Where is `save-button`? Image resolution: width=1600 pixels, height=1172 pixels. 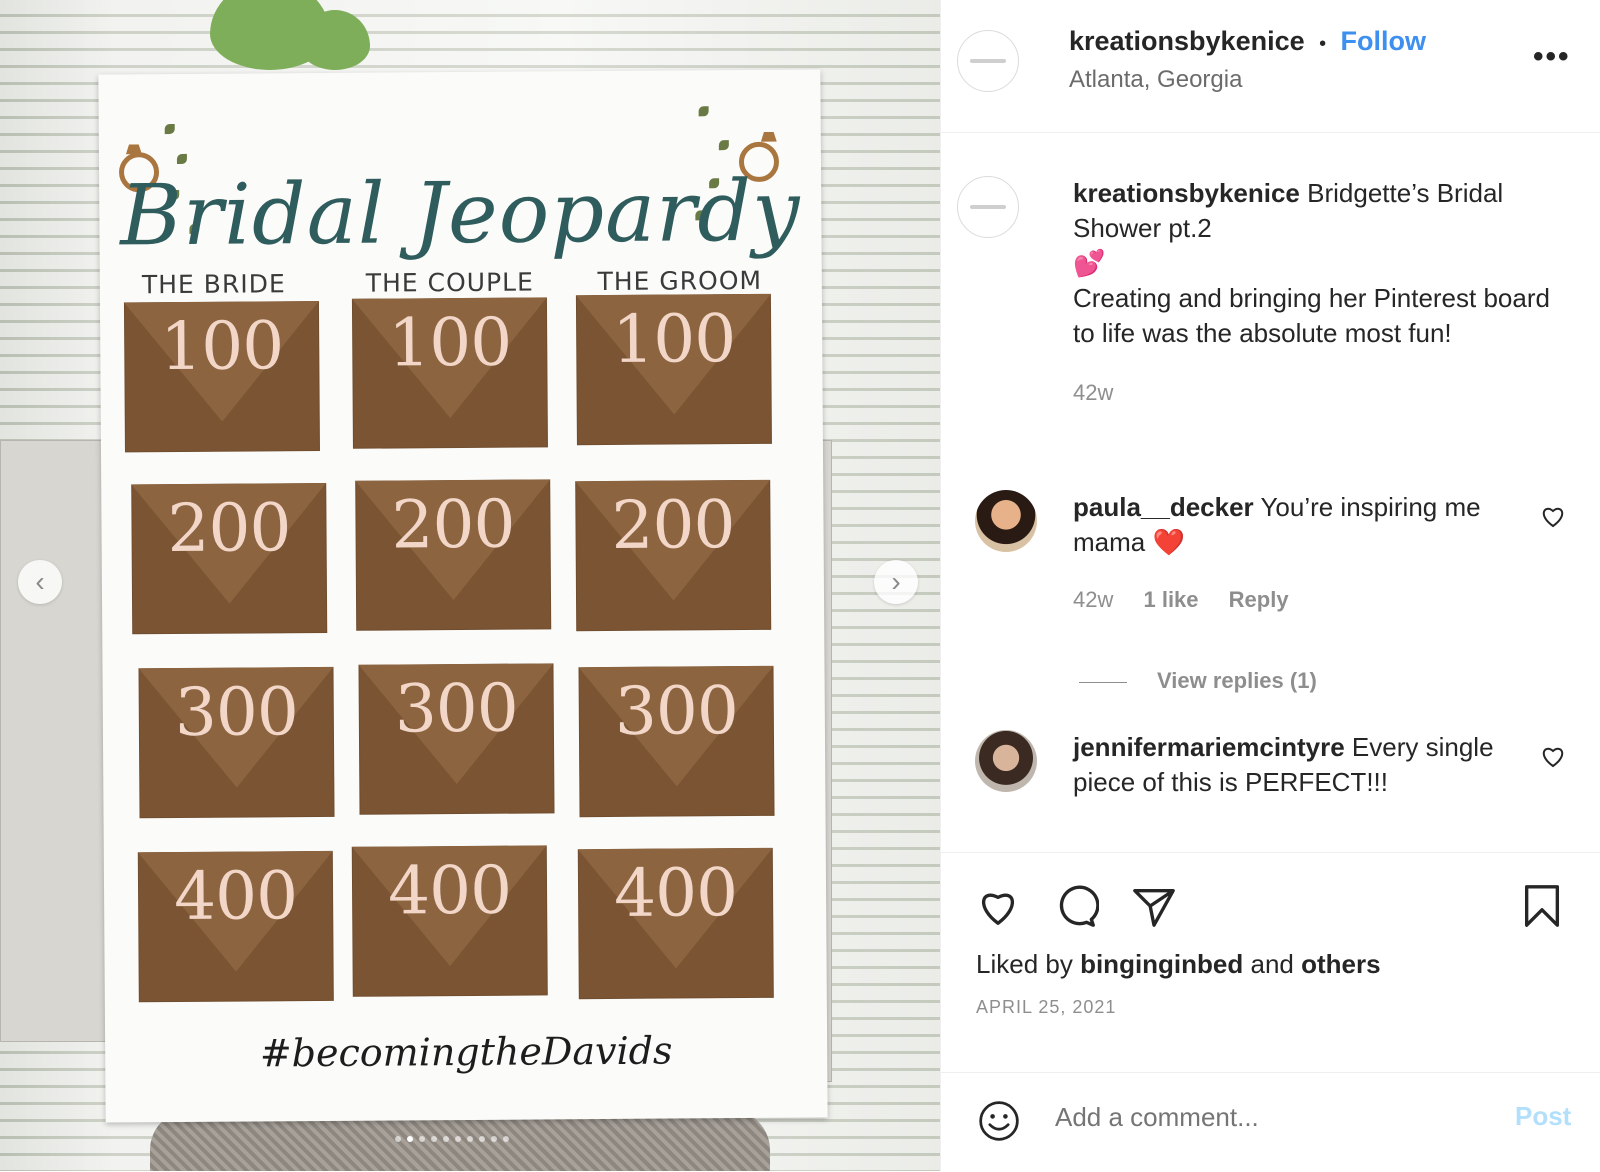 save-button is located at coordinates (1542, 906).